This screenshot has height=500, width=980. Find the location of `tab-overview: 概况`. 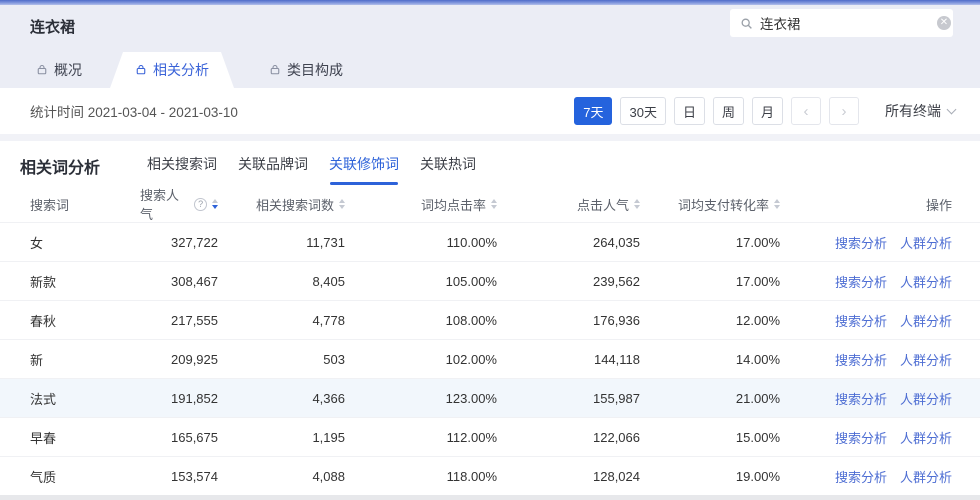

tab-overview: 概况 is located at coordinates (59, 70).